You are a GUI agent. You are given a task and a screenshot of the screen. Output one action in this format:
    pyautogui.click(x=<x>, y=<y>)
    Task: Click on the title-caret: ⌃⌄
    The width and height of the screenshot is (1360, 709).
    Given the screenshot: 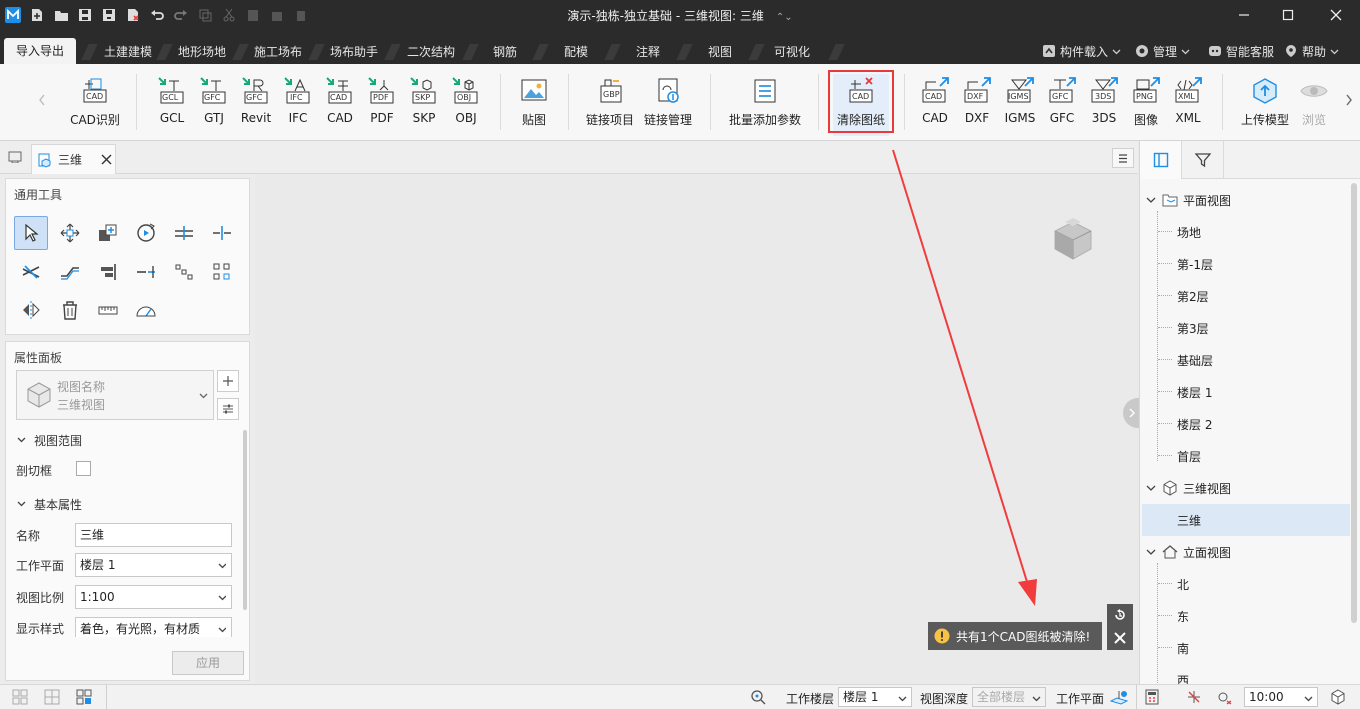 What is the action you would take?
    pyautogui.click(x=784, y=17)
    